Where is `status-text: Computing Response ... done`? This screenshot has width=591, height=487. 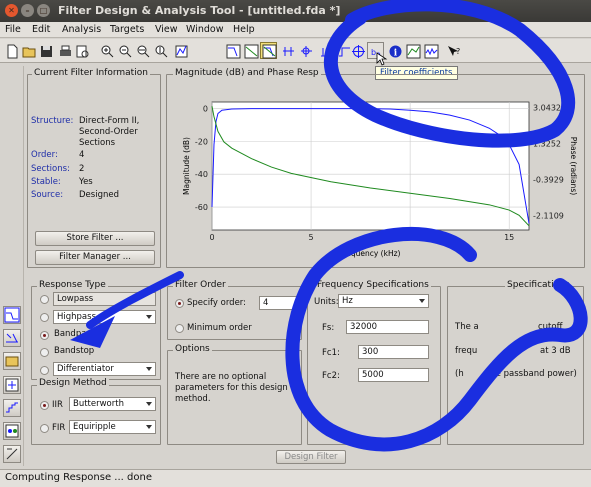 status-text: Computing Response ... done is located at coordinates (78, 477).